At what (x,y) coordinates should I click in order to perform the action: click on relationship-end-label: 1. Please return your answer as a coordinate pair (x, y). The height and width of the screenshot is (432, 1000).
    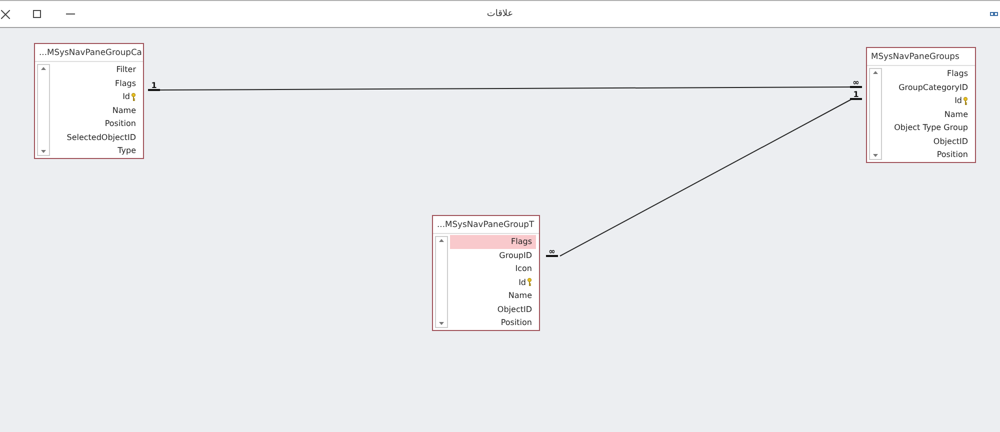
    Looking at the image, I should click on (856, 95).